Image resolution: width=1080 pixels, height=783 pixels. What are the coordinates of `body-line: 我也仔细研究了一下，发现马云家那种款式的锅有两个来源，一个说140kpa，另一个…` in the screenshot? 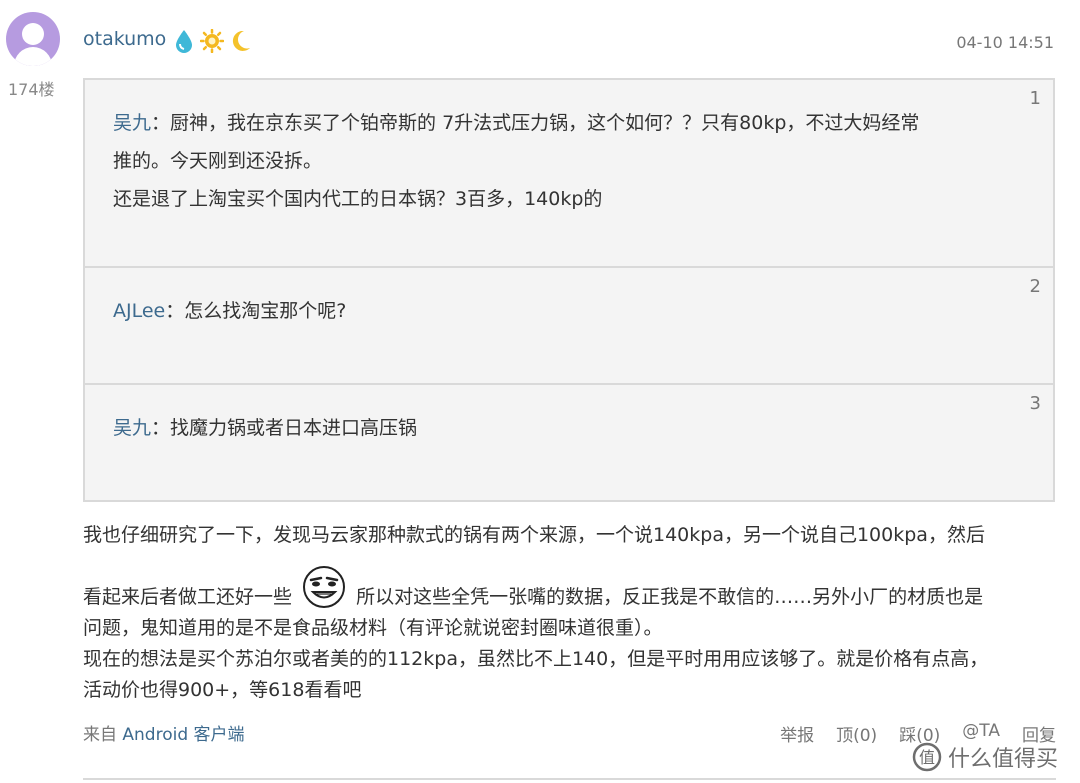 It's located at (534, 535).